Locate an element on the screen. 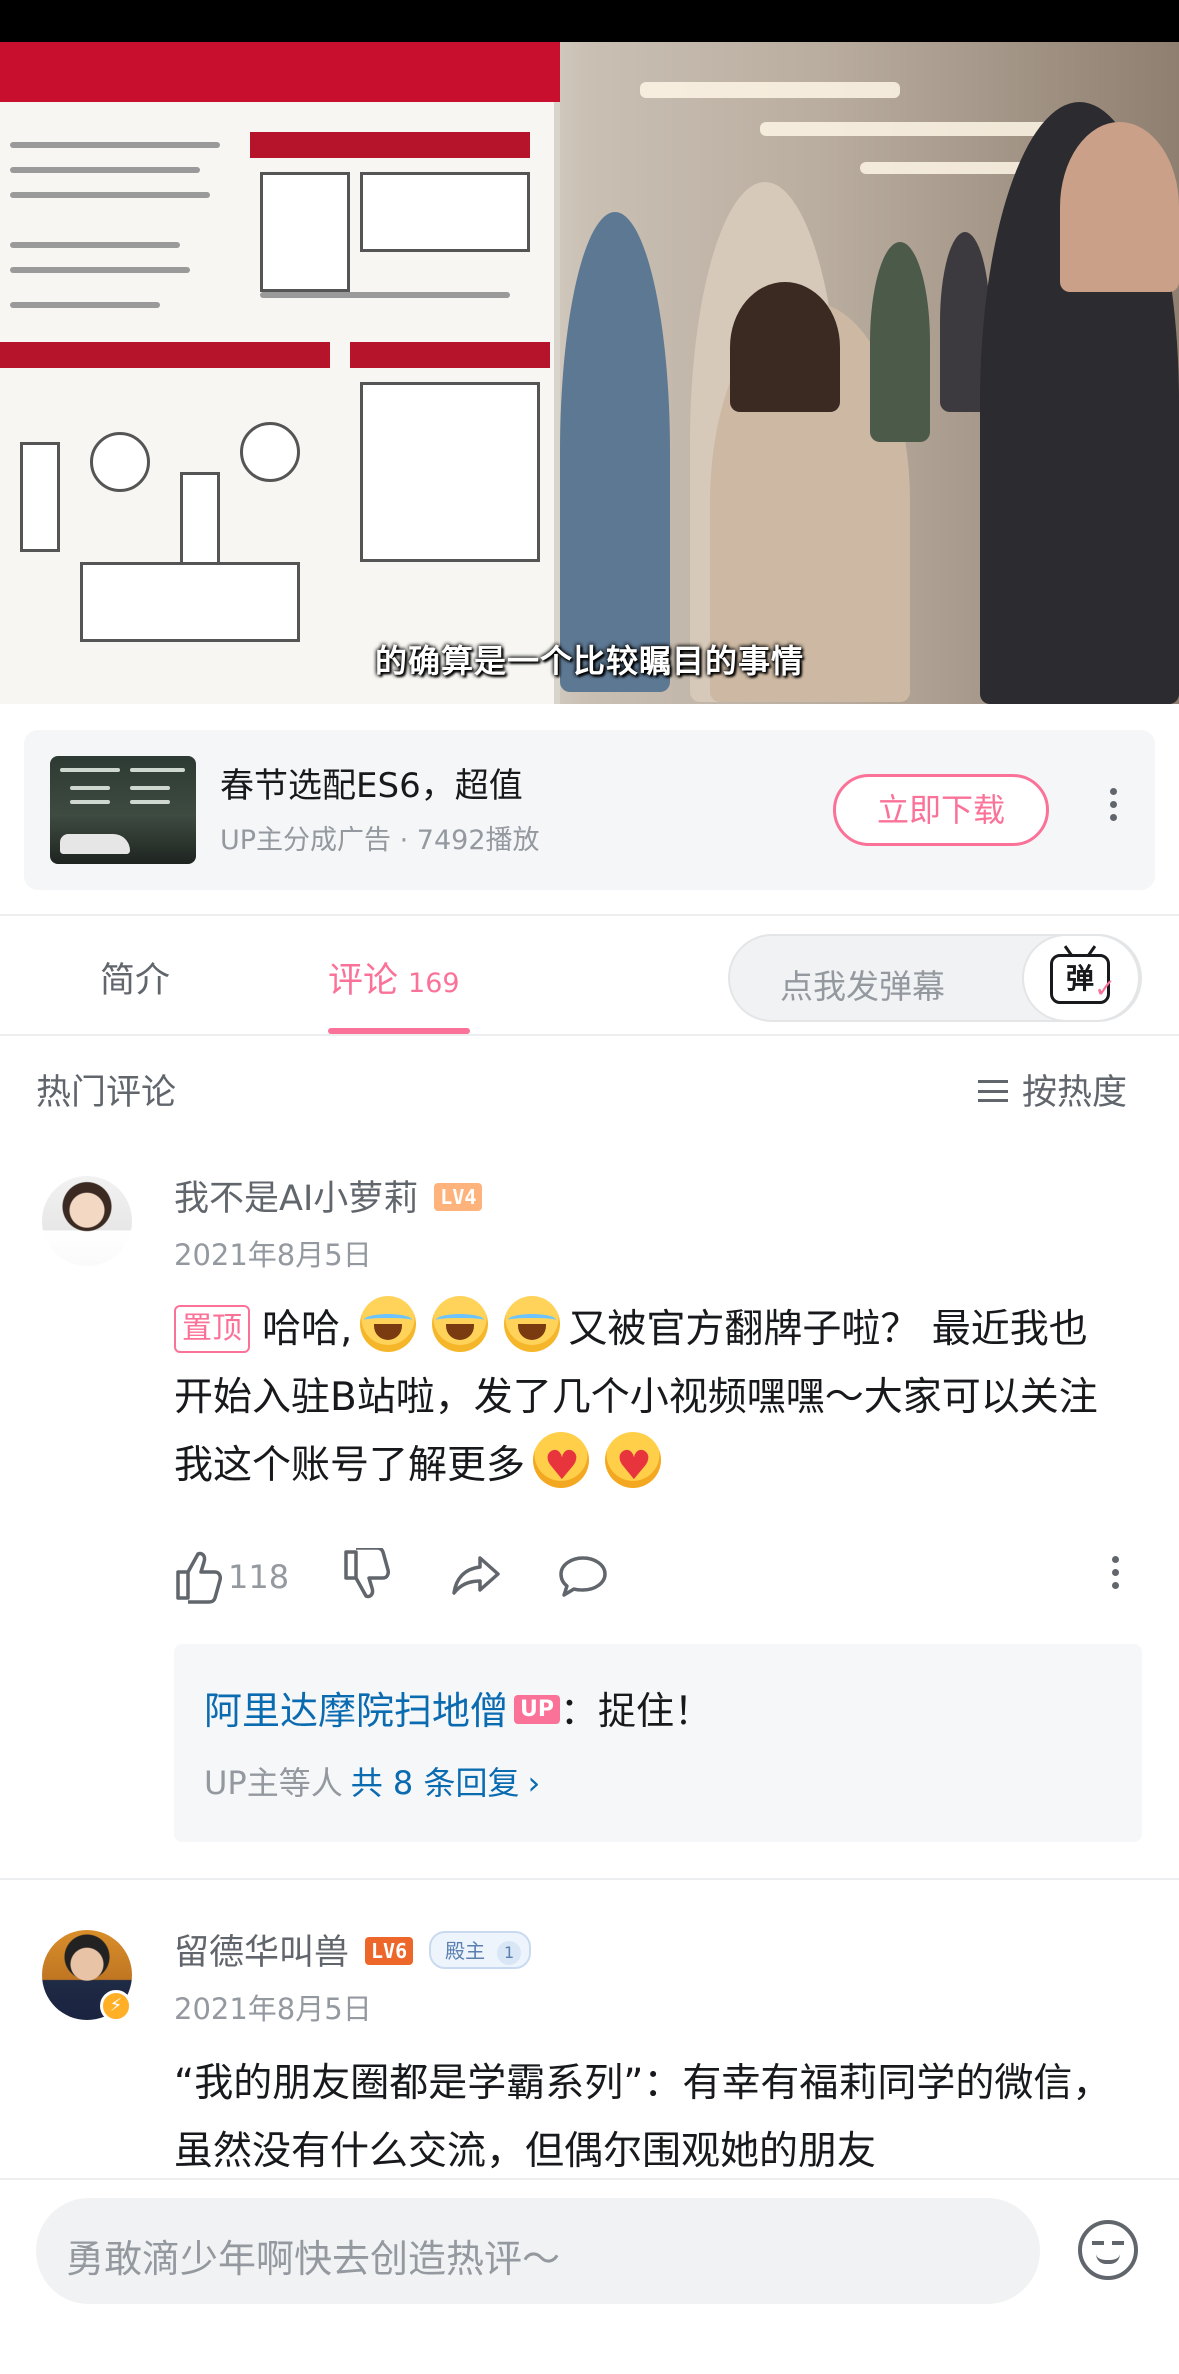  comment-compose-bar: 勇敢滴少年啊快去创造热评～ is located at coordinates (589, 2276).